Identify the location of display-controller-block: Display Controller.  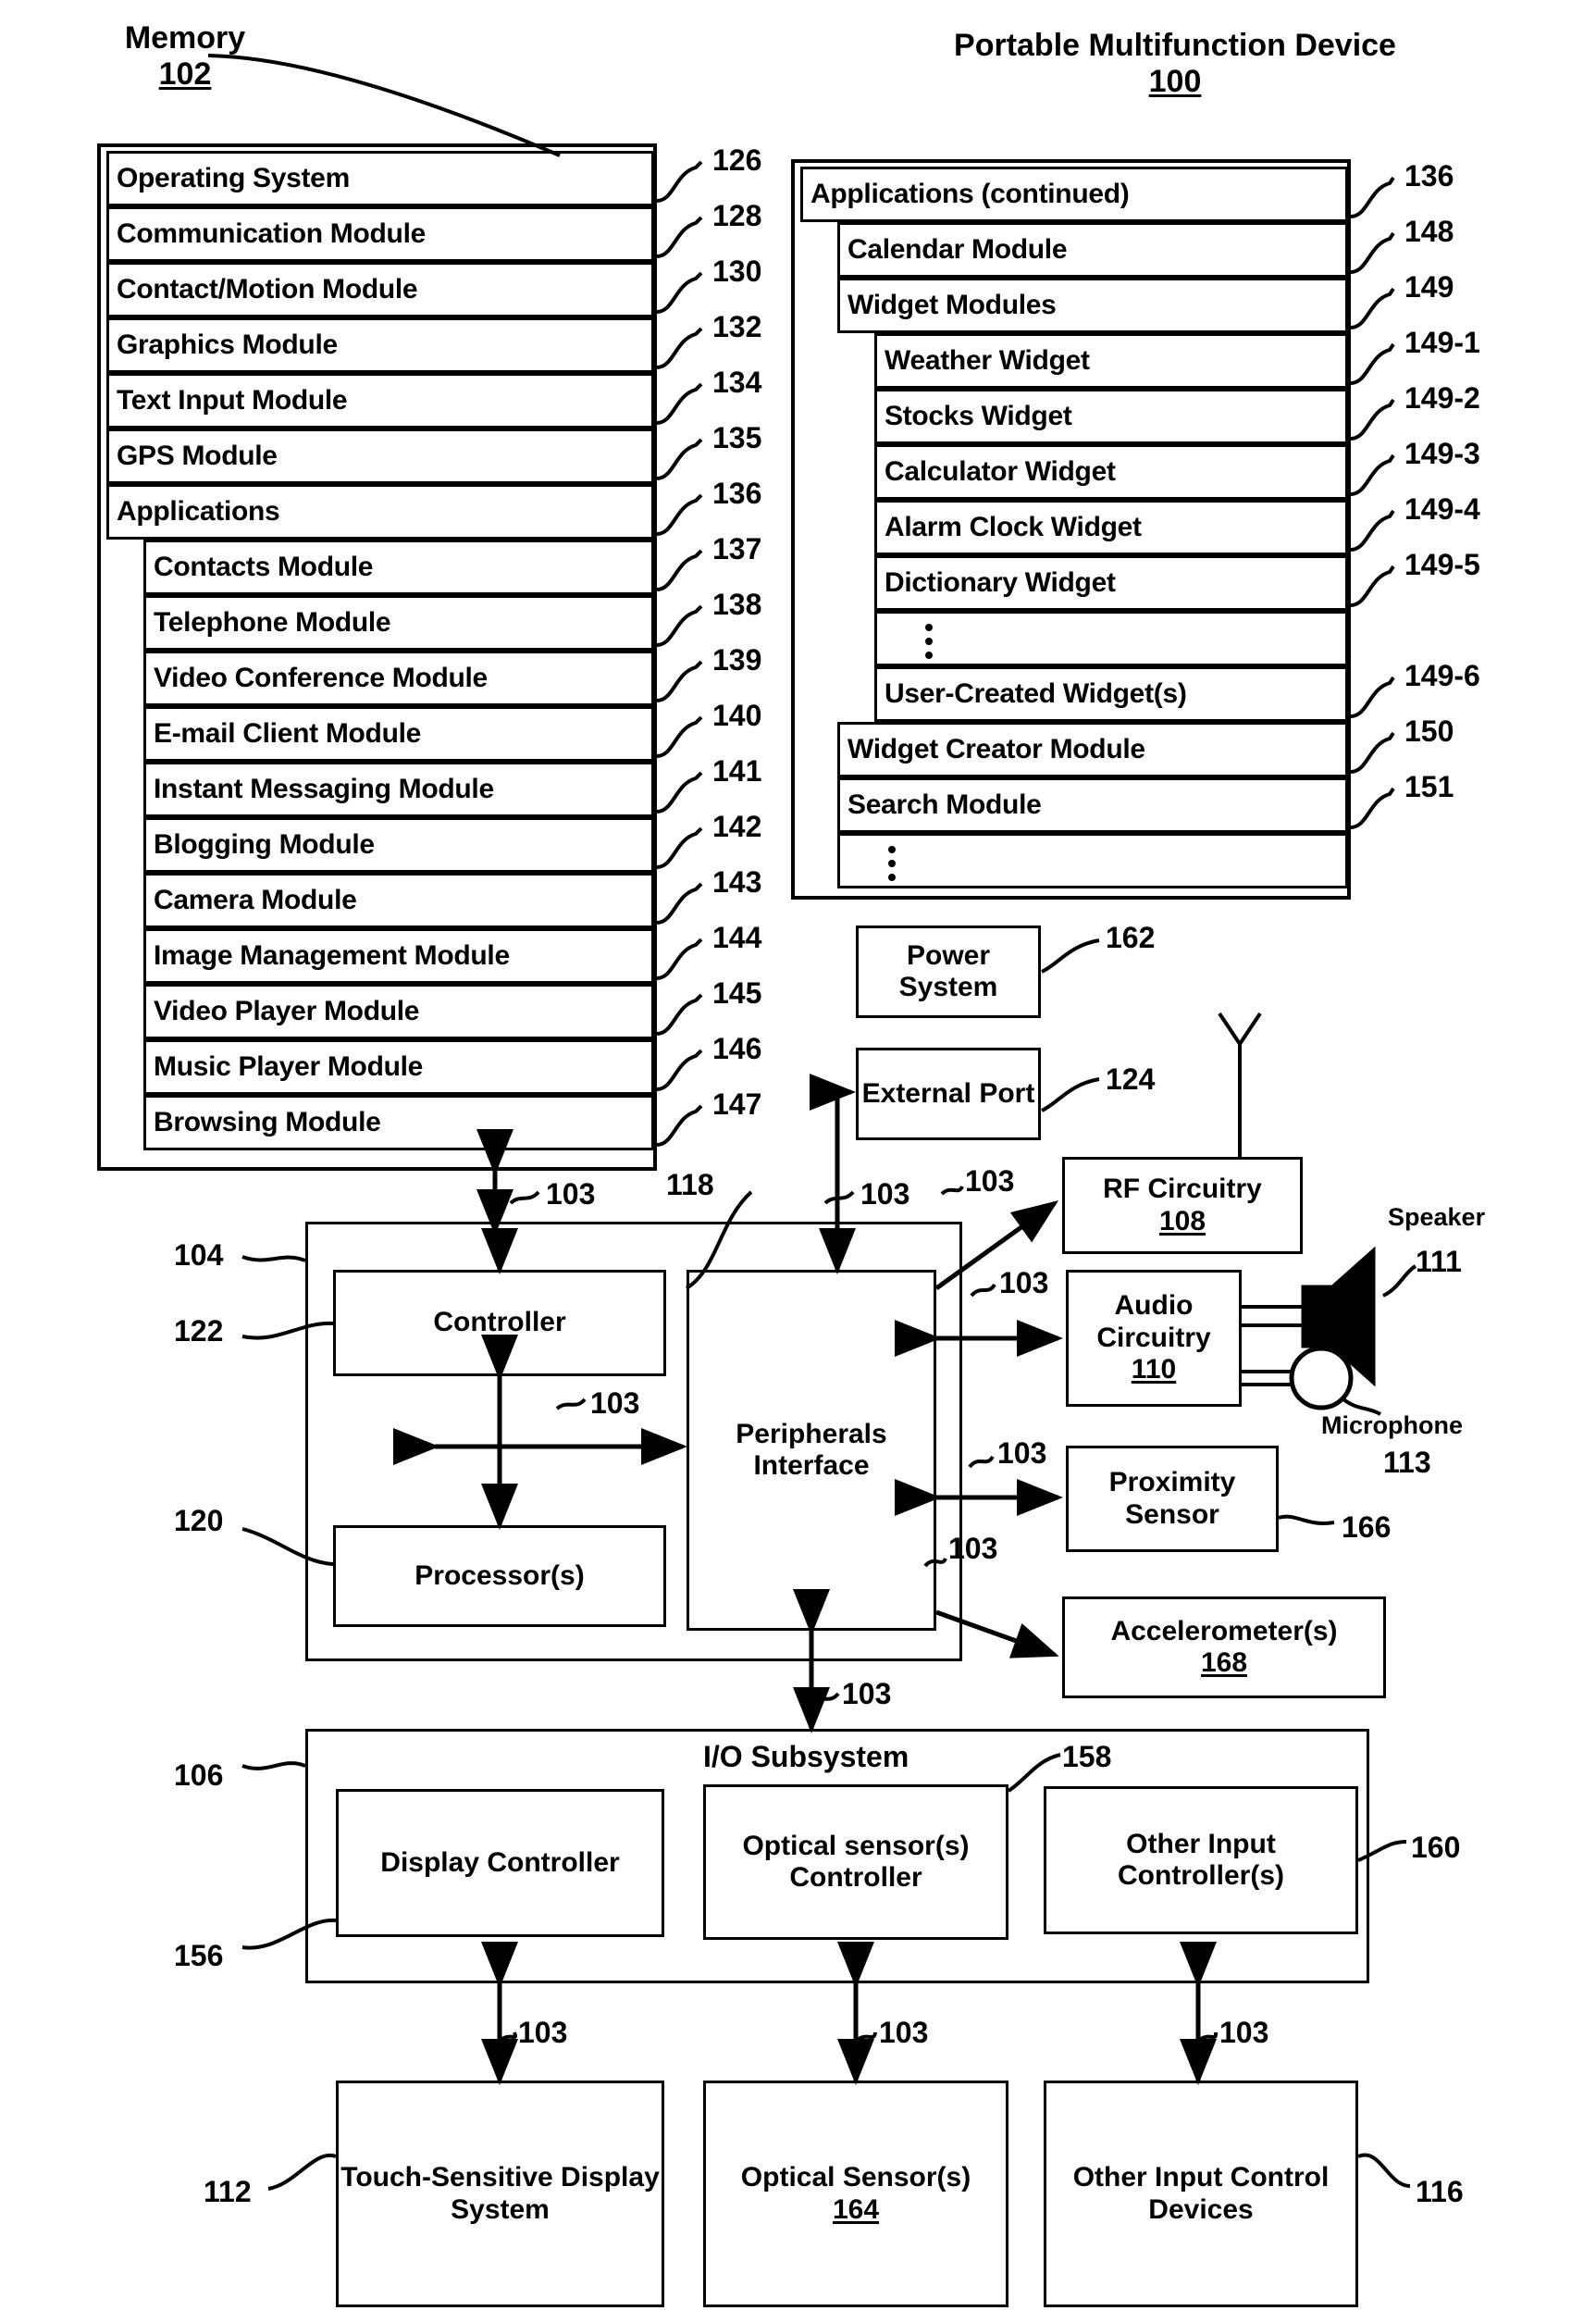
(500, 1863).